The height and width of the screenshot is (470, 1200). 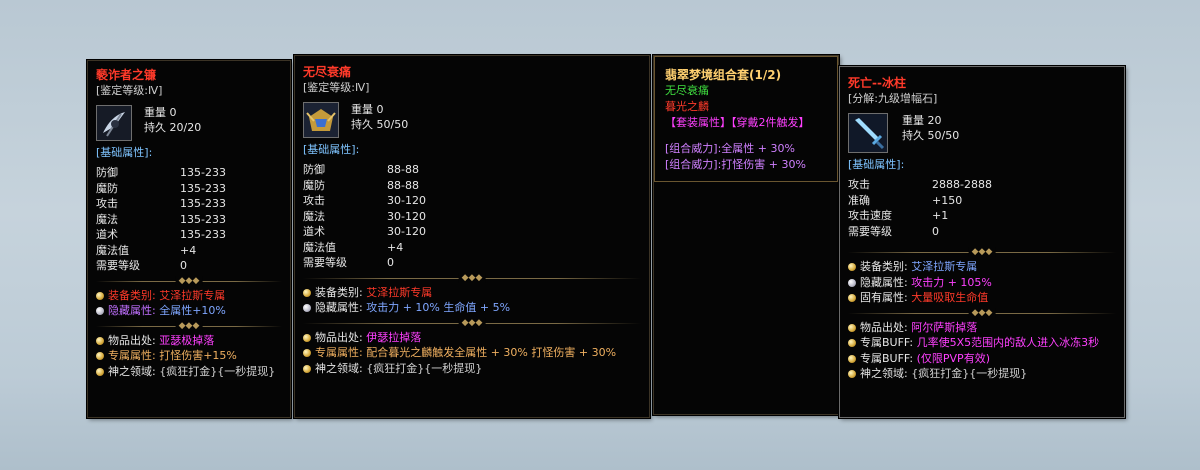 I want to click on set-bonus-1: [组合威力]:全属性 + 30%, so click(x=730, y=148).